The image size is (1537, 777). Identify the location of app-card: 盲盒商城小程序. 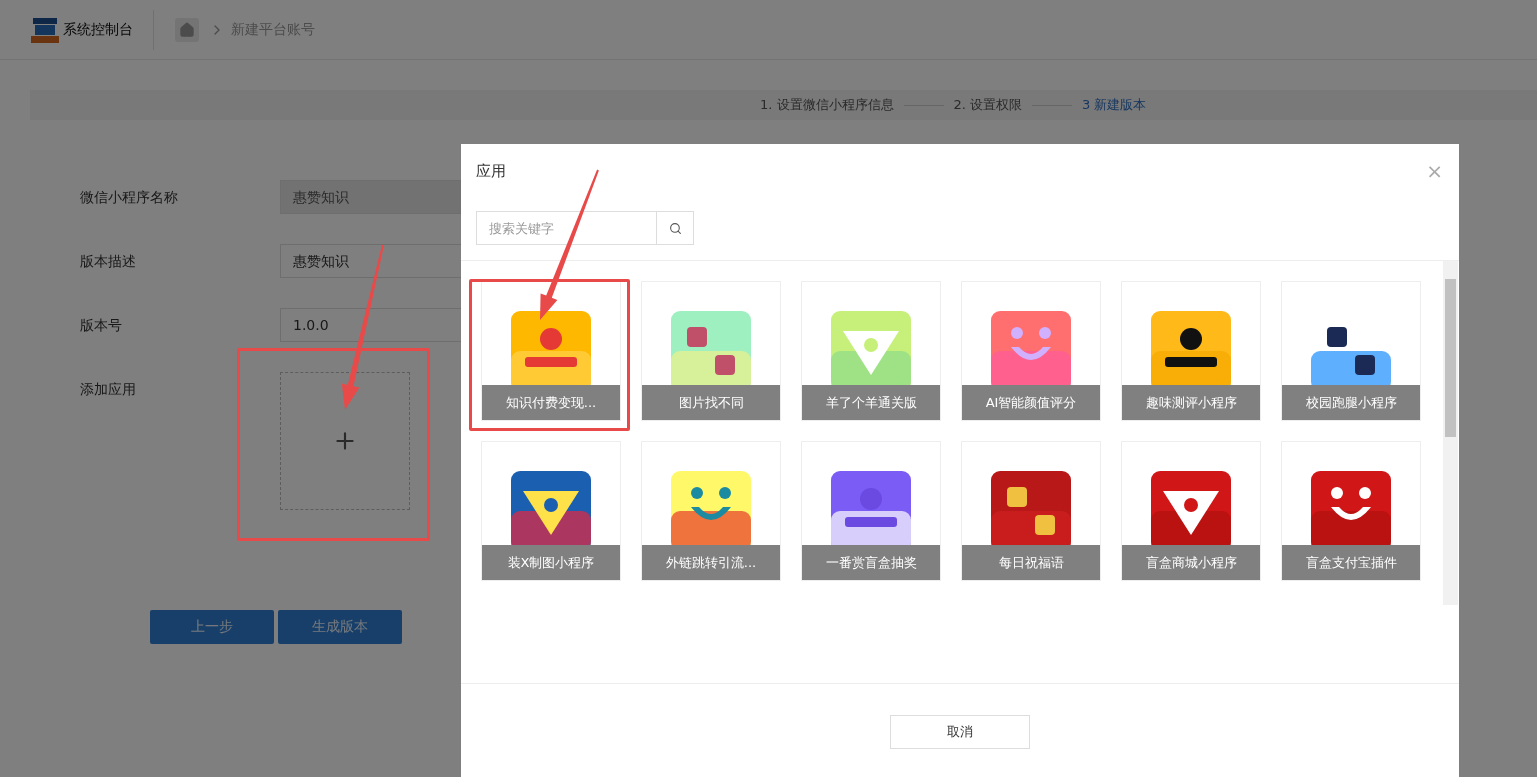
(1191, 511).